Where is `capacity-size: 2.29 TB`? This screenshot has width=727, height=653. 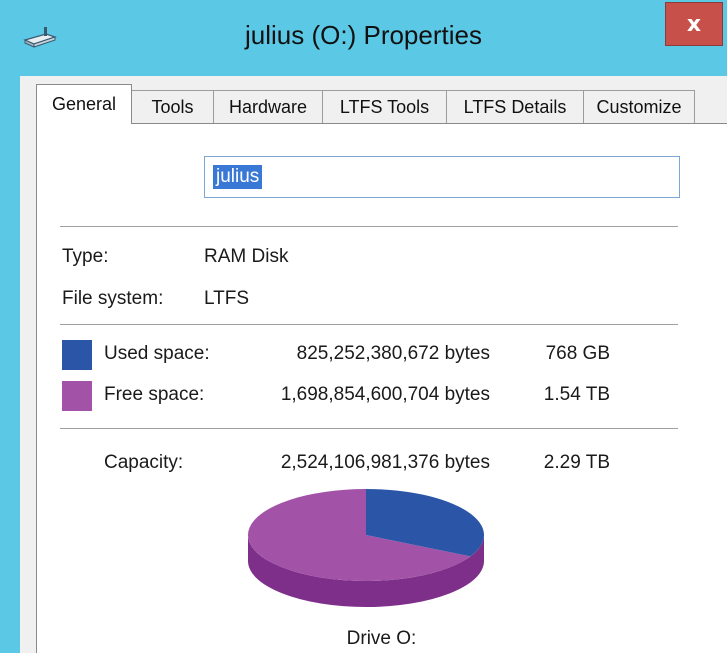
capacity-size: 2.29 TB is located at coordinates (576, 462).